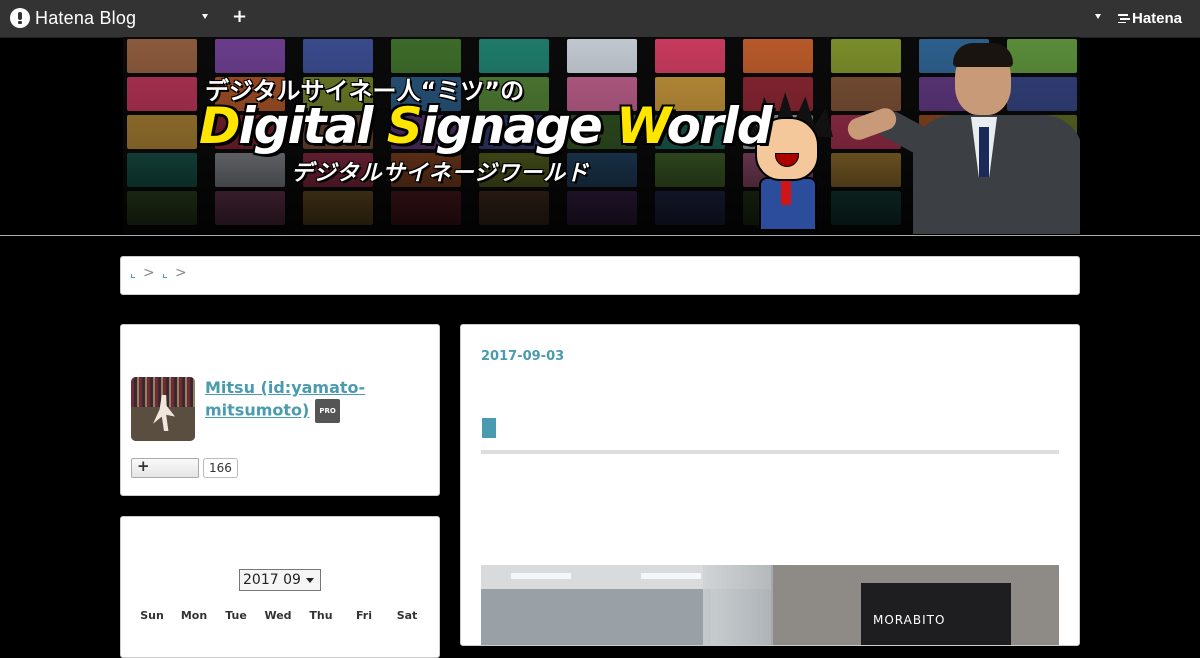 The image size is (1200, 658). What do you see at coordinates (996, 174) in the screenshot?
I see `banner-person-body` at bounding box center [996, 174].